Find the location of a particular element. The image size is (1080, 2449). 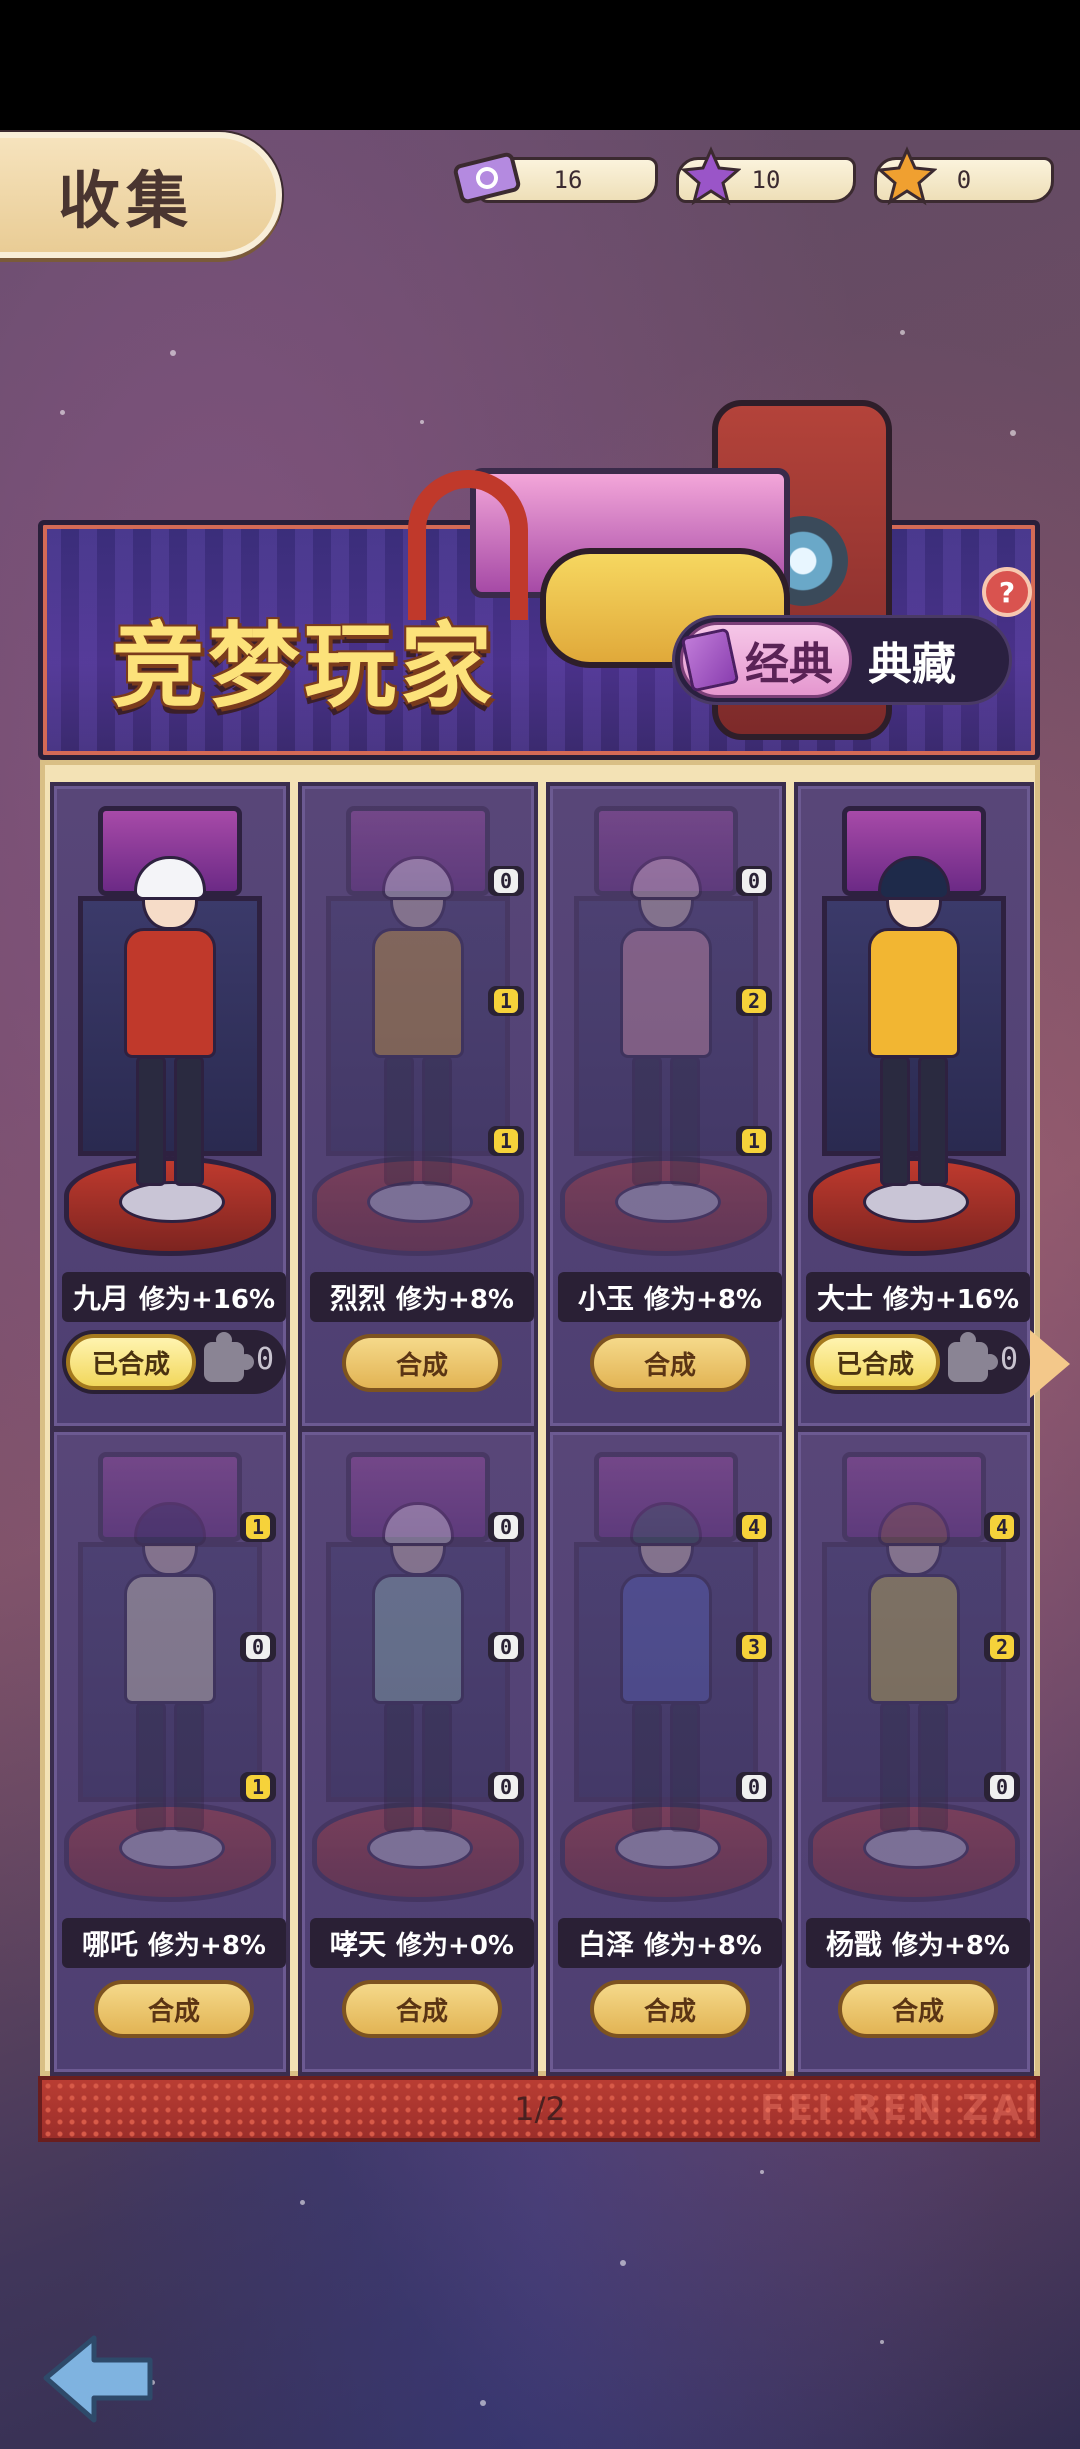

fragment-count-badge: 4 is located at coordinates (1001, 1527).